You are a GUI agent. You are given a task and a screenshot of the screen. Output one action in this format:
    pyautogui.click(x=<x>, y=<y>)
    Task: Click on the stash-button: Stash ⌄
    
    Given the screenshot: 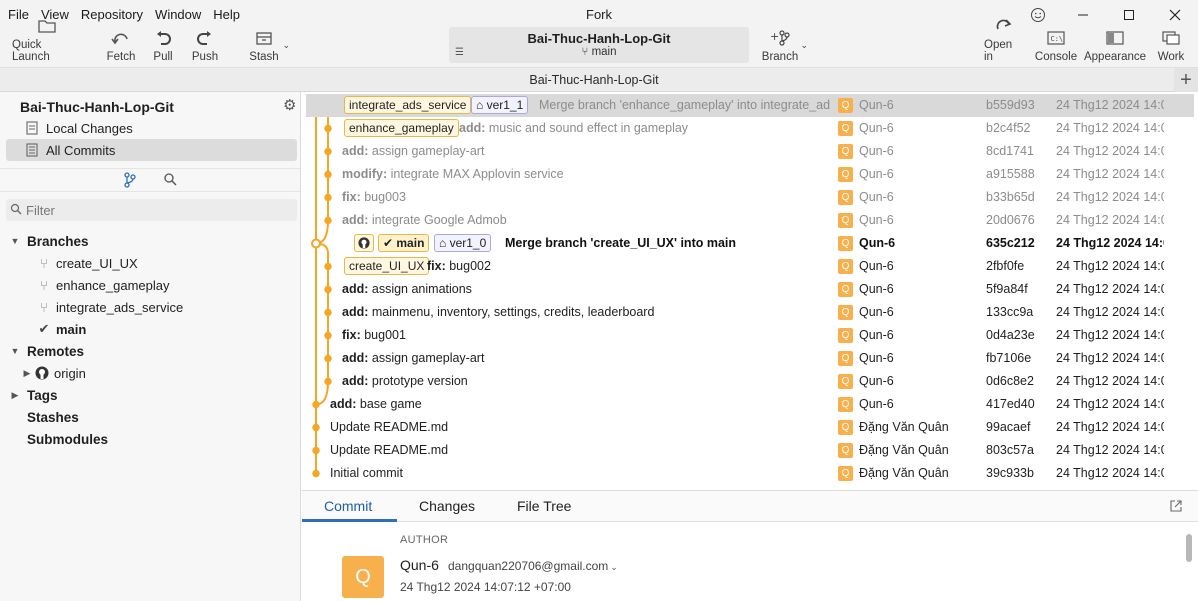 What is the action you would take?
    pyautogui.click(x=269, y=48)
    